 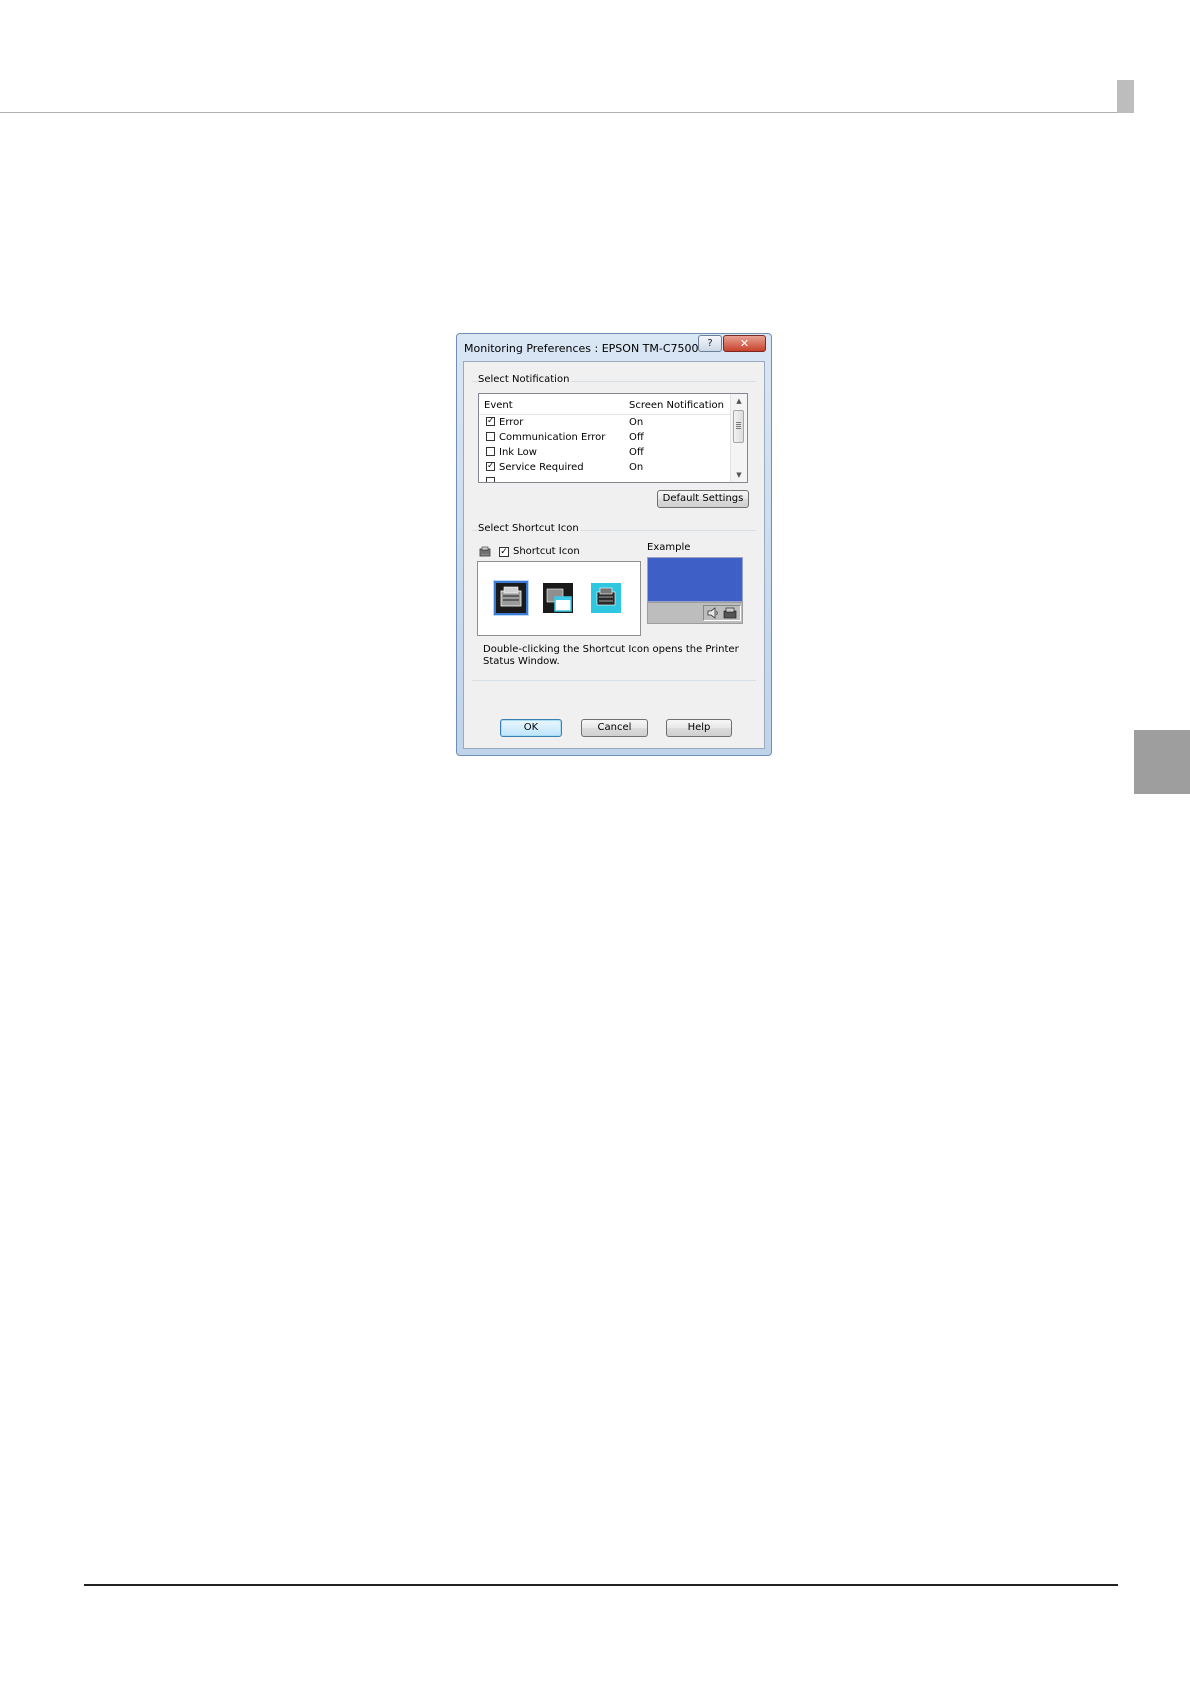 What do you see at coordinates (712, 613) in the screenshot?
I see `speaker-icon` at bounding box center [712, 613].